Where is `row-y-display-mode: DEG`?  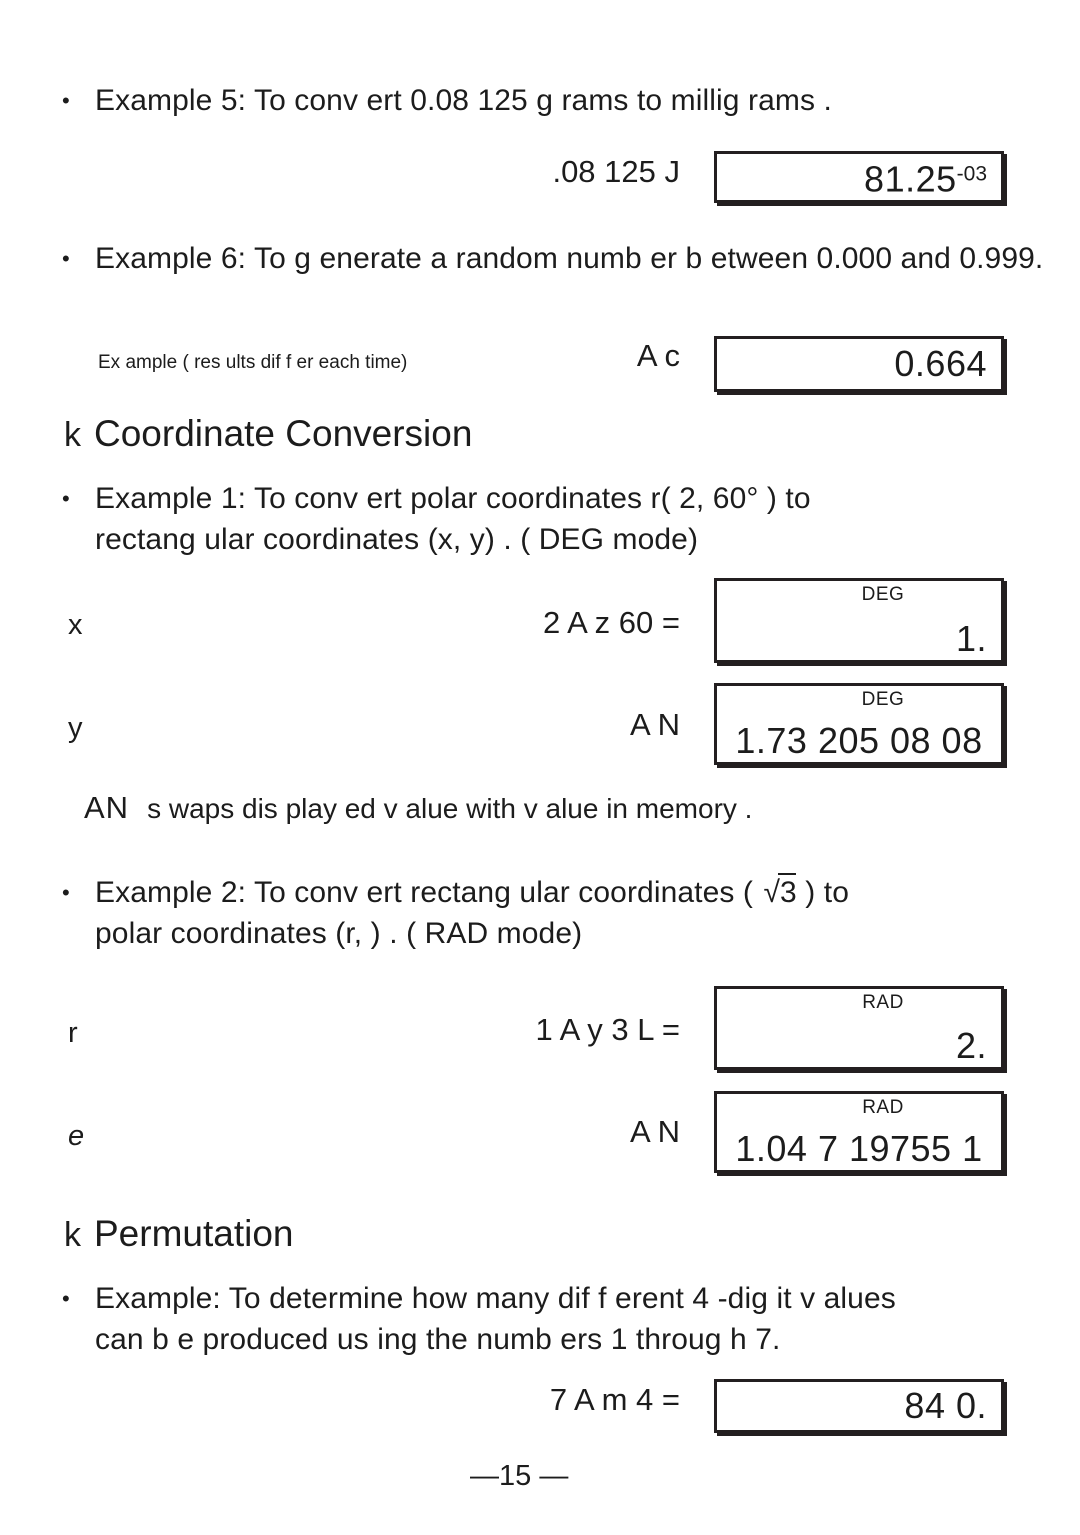
row-y-display-mode: DEG is located at coordinates (883, 699).